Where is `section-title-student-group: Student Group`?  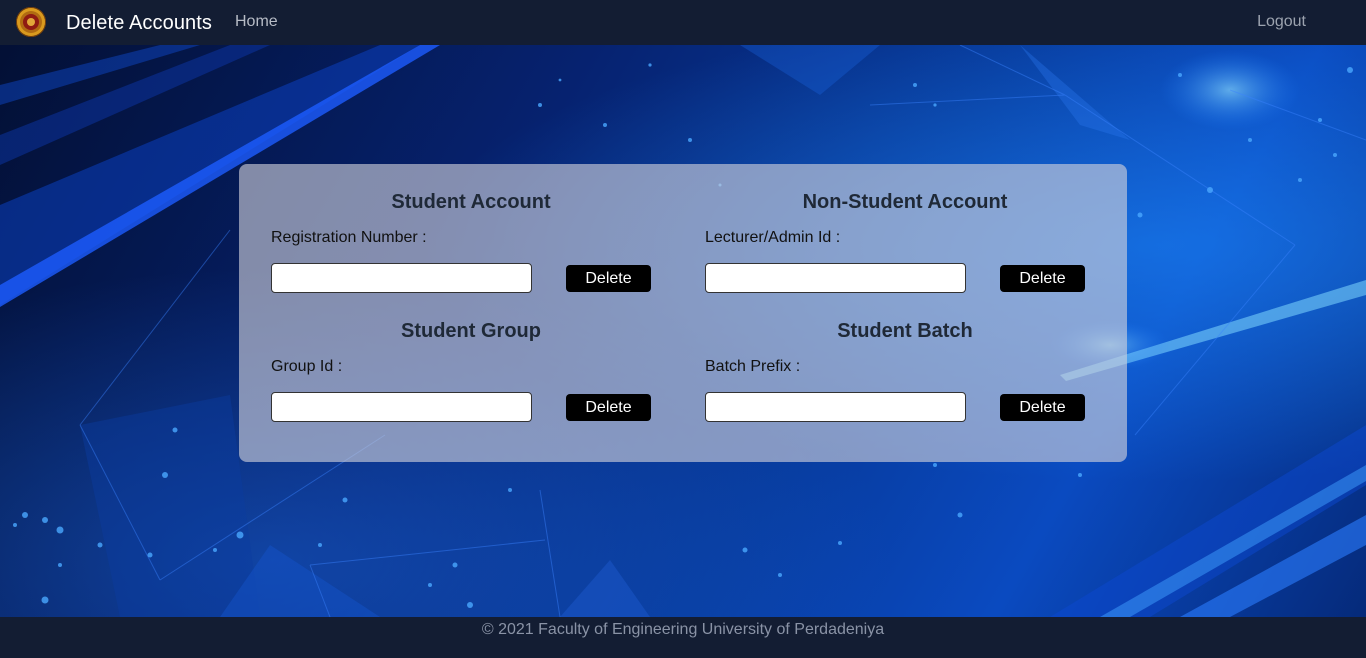 section-title-student-group: Student Group is located at coordinates (471, 331).